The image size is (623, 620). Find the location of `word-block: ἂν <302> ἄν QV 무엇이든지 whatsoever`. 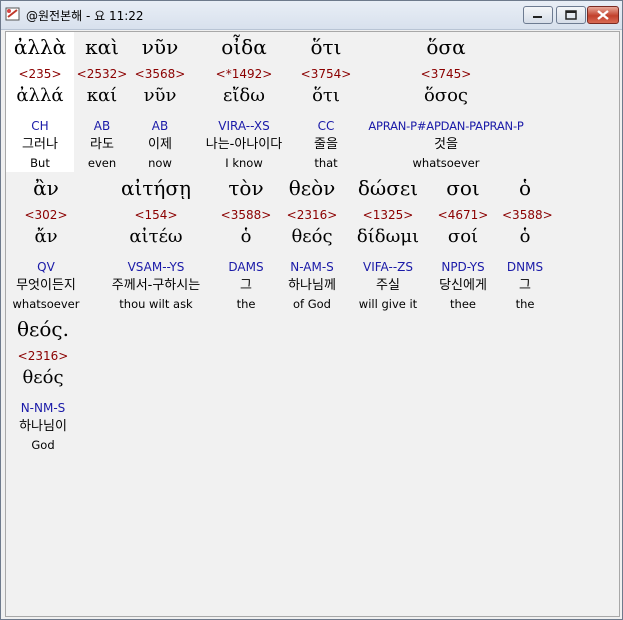

word-block: ἂν <302> ἄν QV 무엇이든지 whatsoever is located at coordinates (46, 242).